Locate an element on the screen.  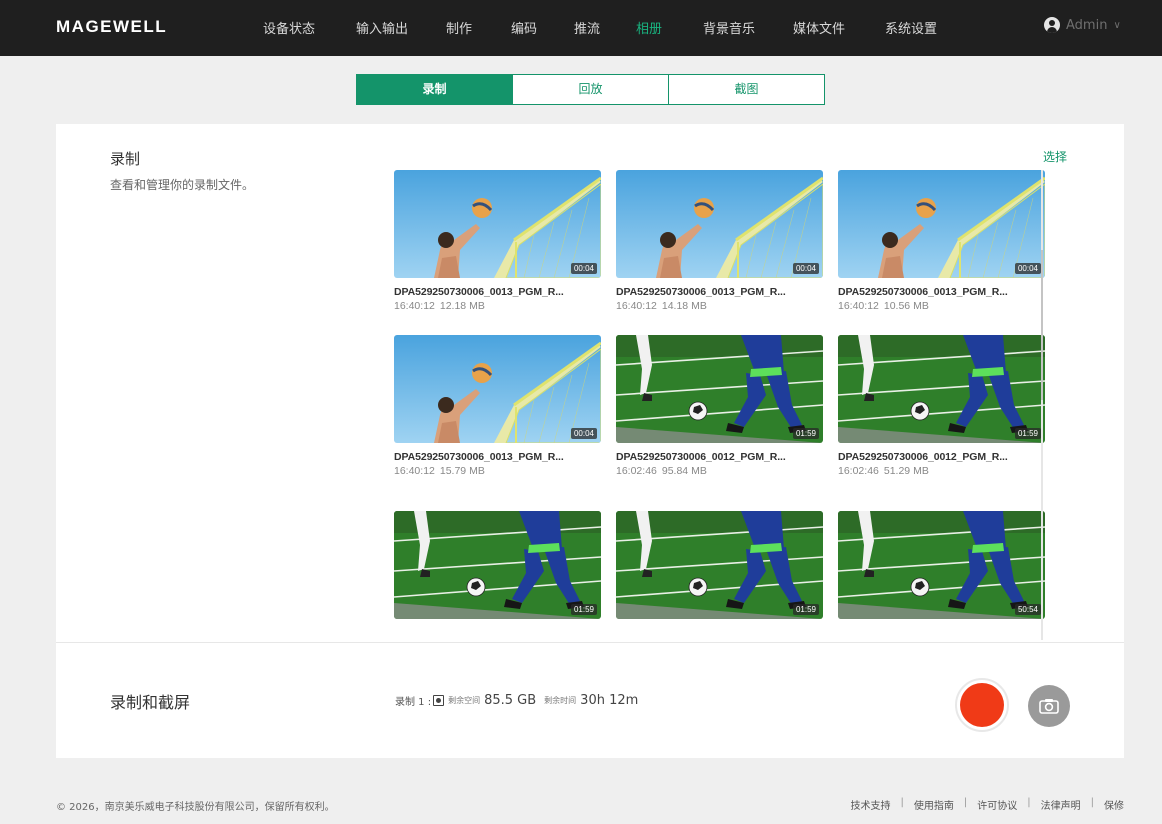
tab-record: 录制 is located at coordinates (435, 89).